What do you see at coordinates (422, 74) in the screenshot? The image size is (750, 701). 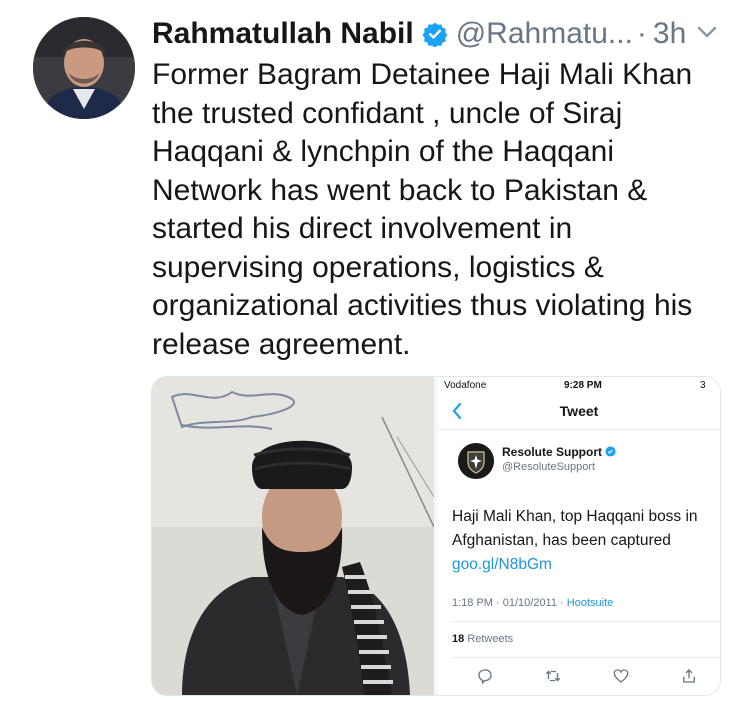 I see `tweet-text-line: Former Bagram Detainee Haji Mali Khan` at bounding box center [422, 74].